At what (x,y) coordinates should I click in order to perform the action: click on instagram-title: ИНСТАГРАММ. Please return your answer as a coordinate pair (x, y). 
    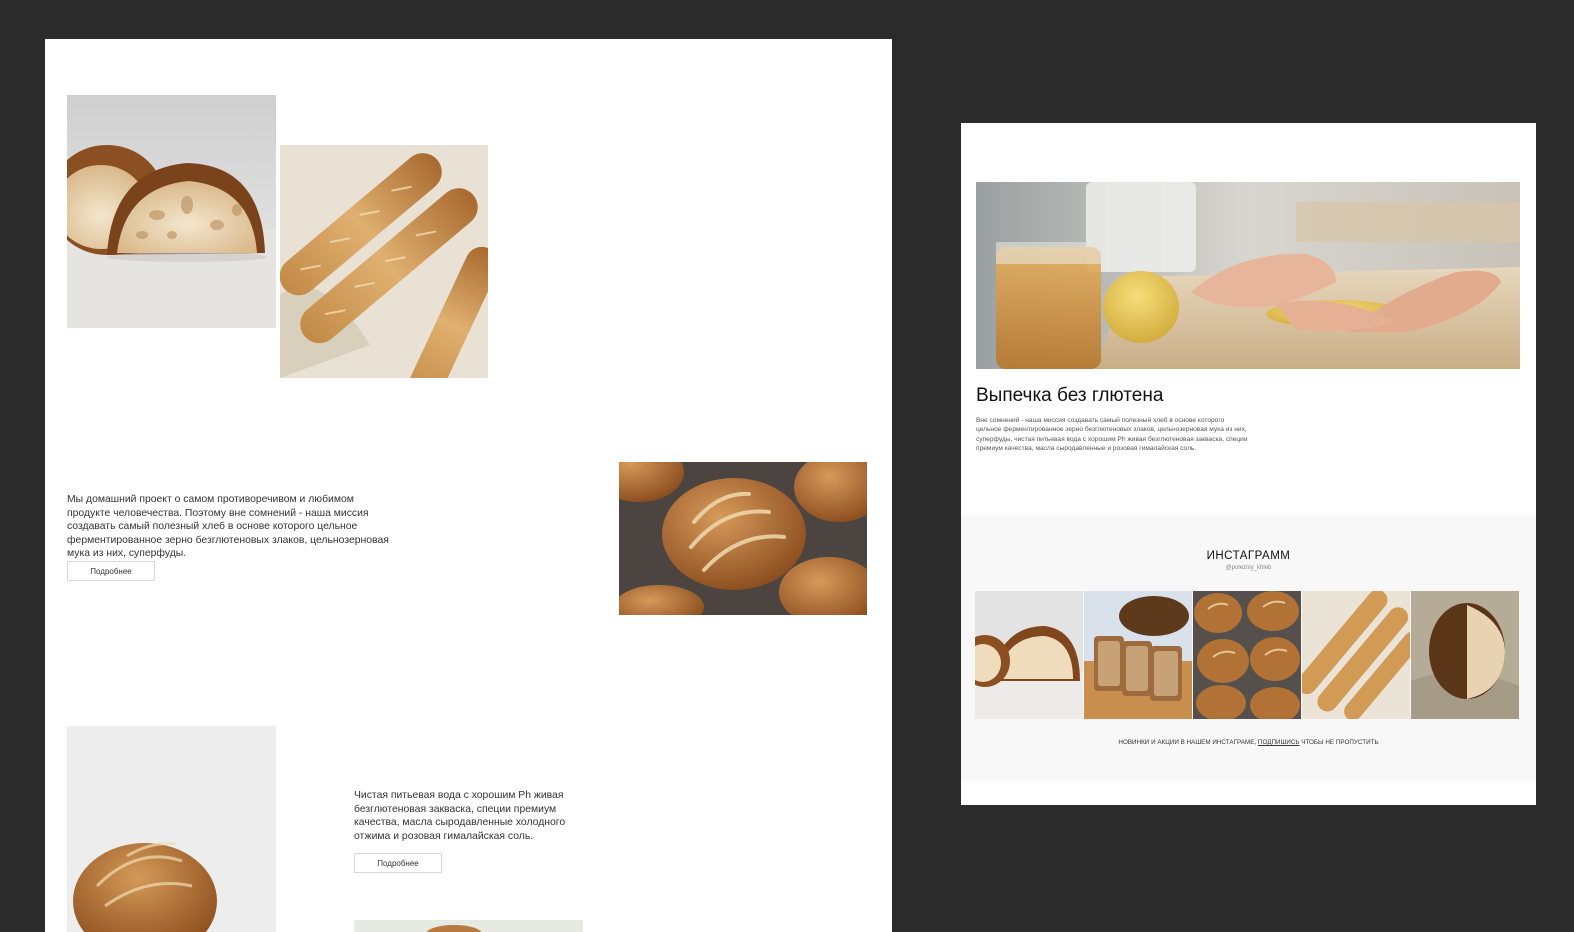
    Looking at the image, I should click on (1248, 556).